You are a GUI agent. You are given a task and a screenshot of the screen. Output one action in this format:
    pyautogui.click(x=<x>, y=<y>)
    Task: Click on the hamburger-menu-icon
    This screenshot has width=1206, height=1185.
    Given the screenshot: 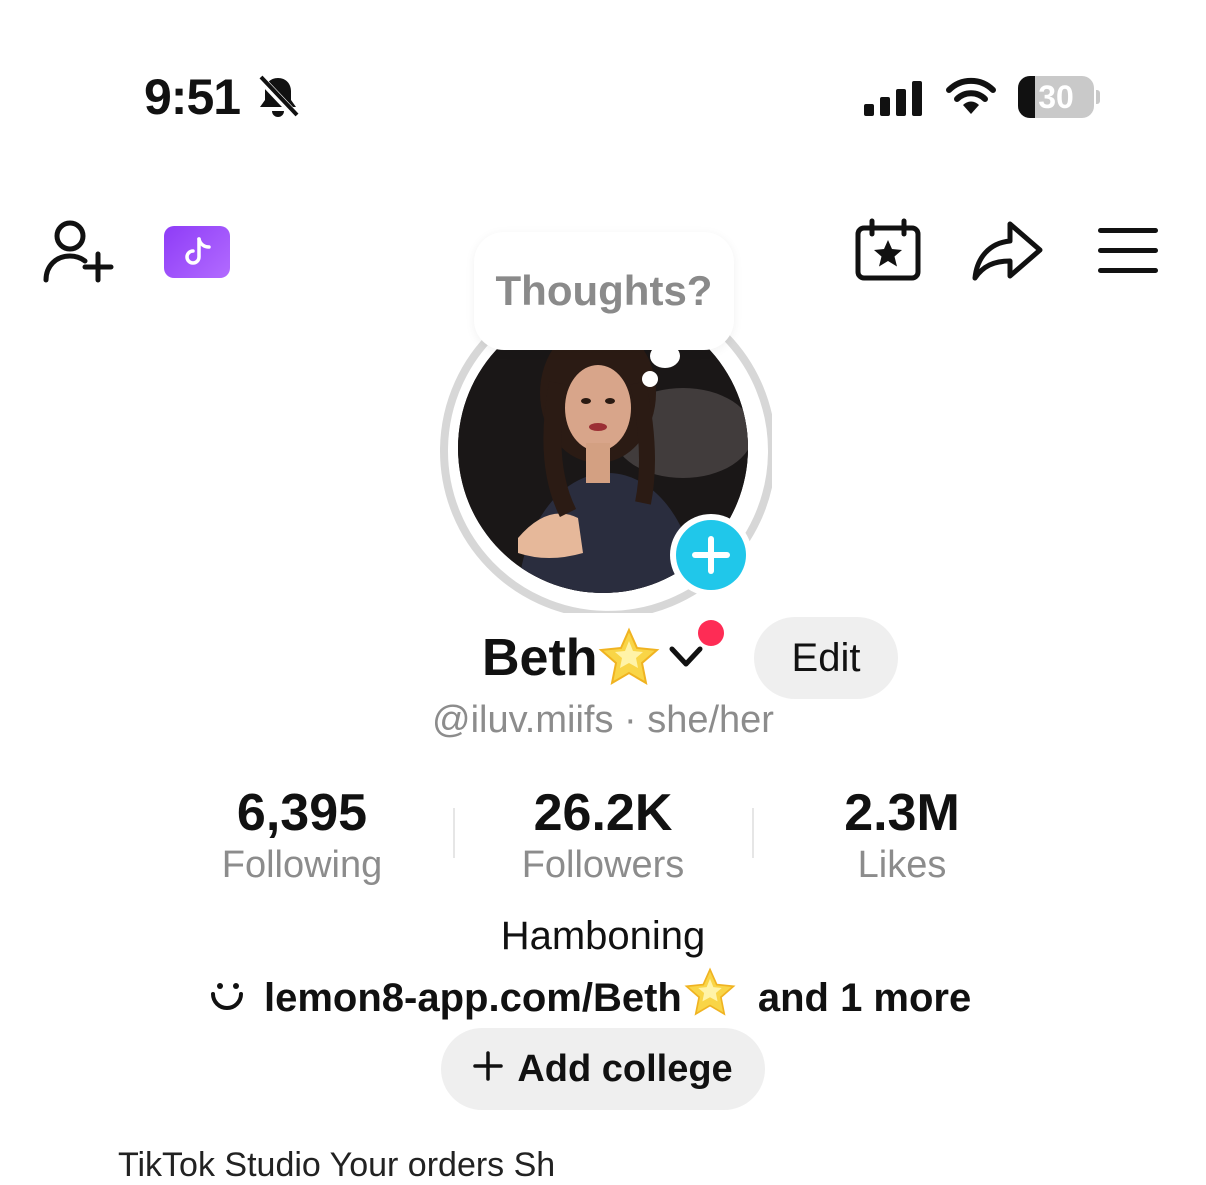 What is the action you would take?
    pyautogui.click(x=1128, y=253)
    